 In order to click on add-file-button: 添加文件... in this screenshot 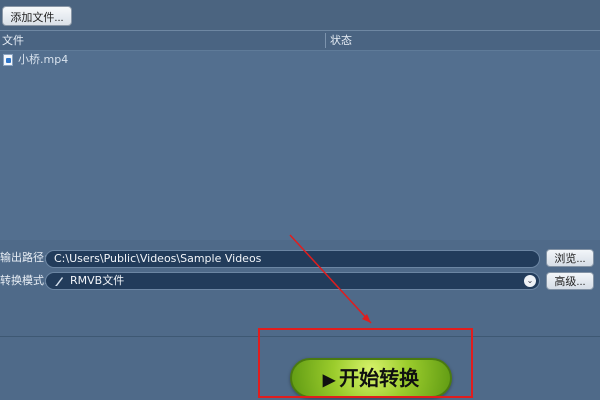, I will do `click(37, 16)`.